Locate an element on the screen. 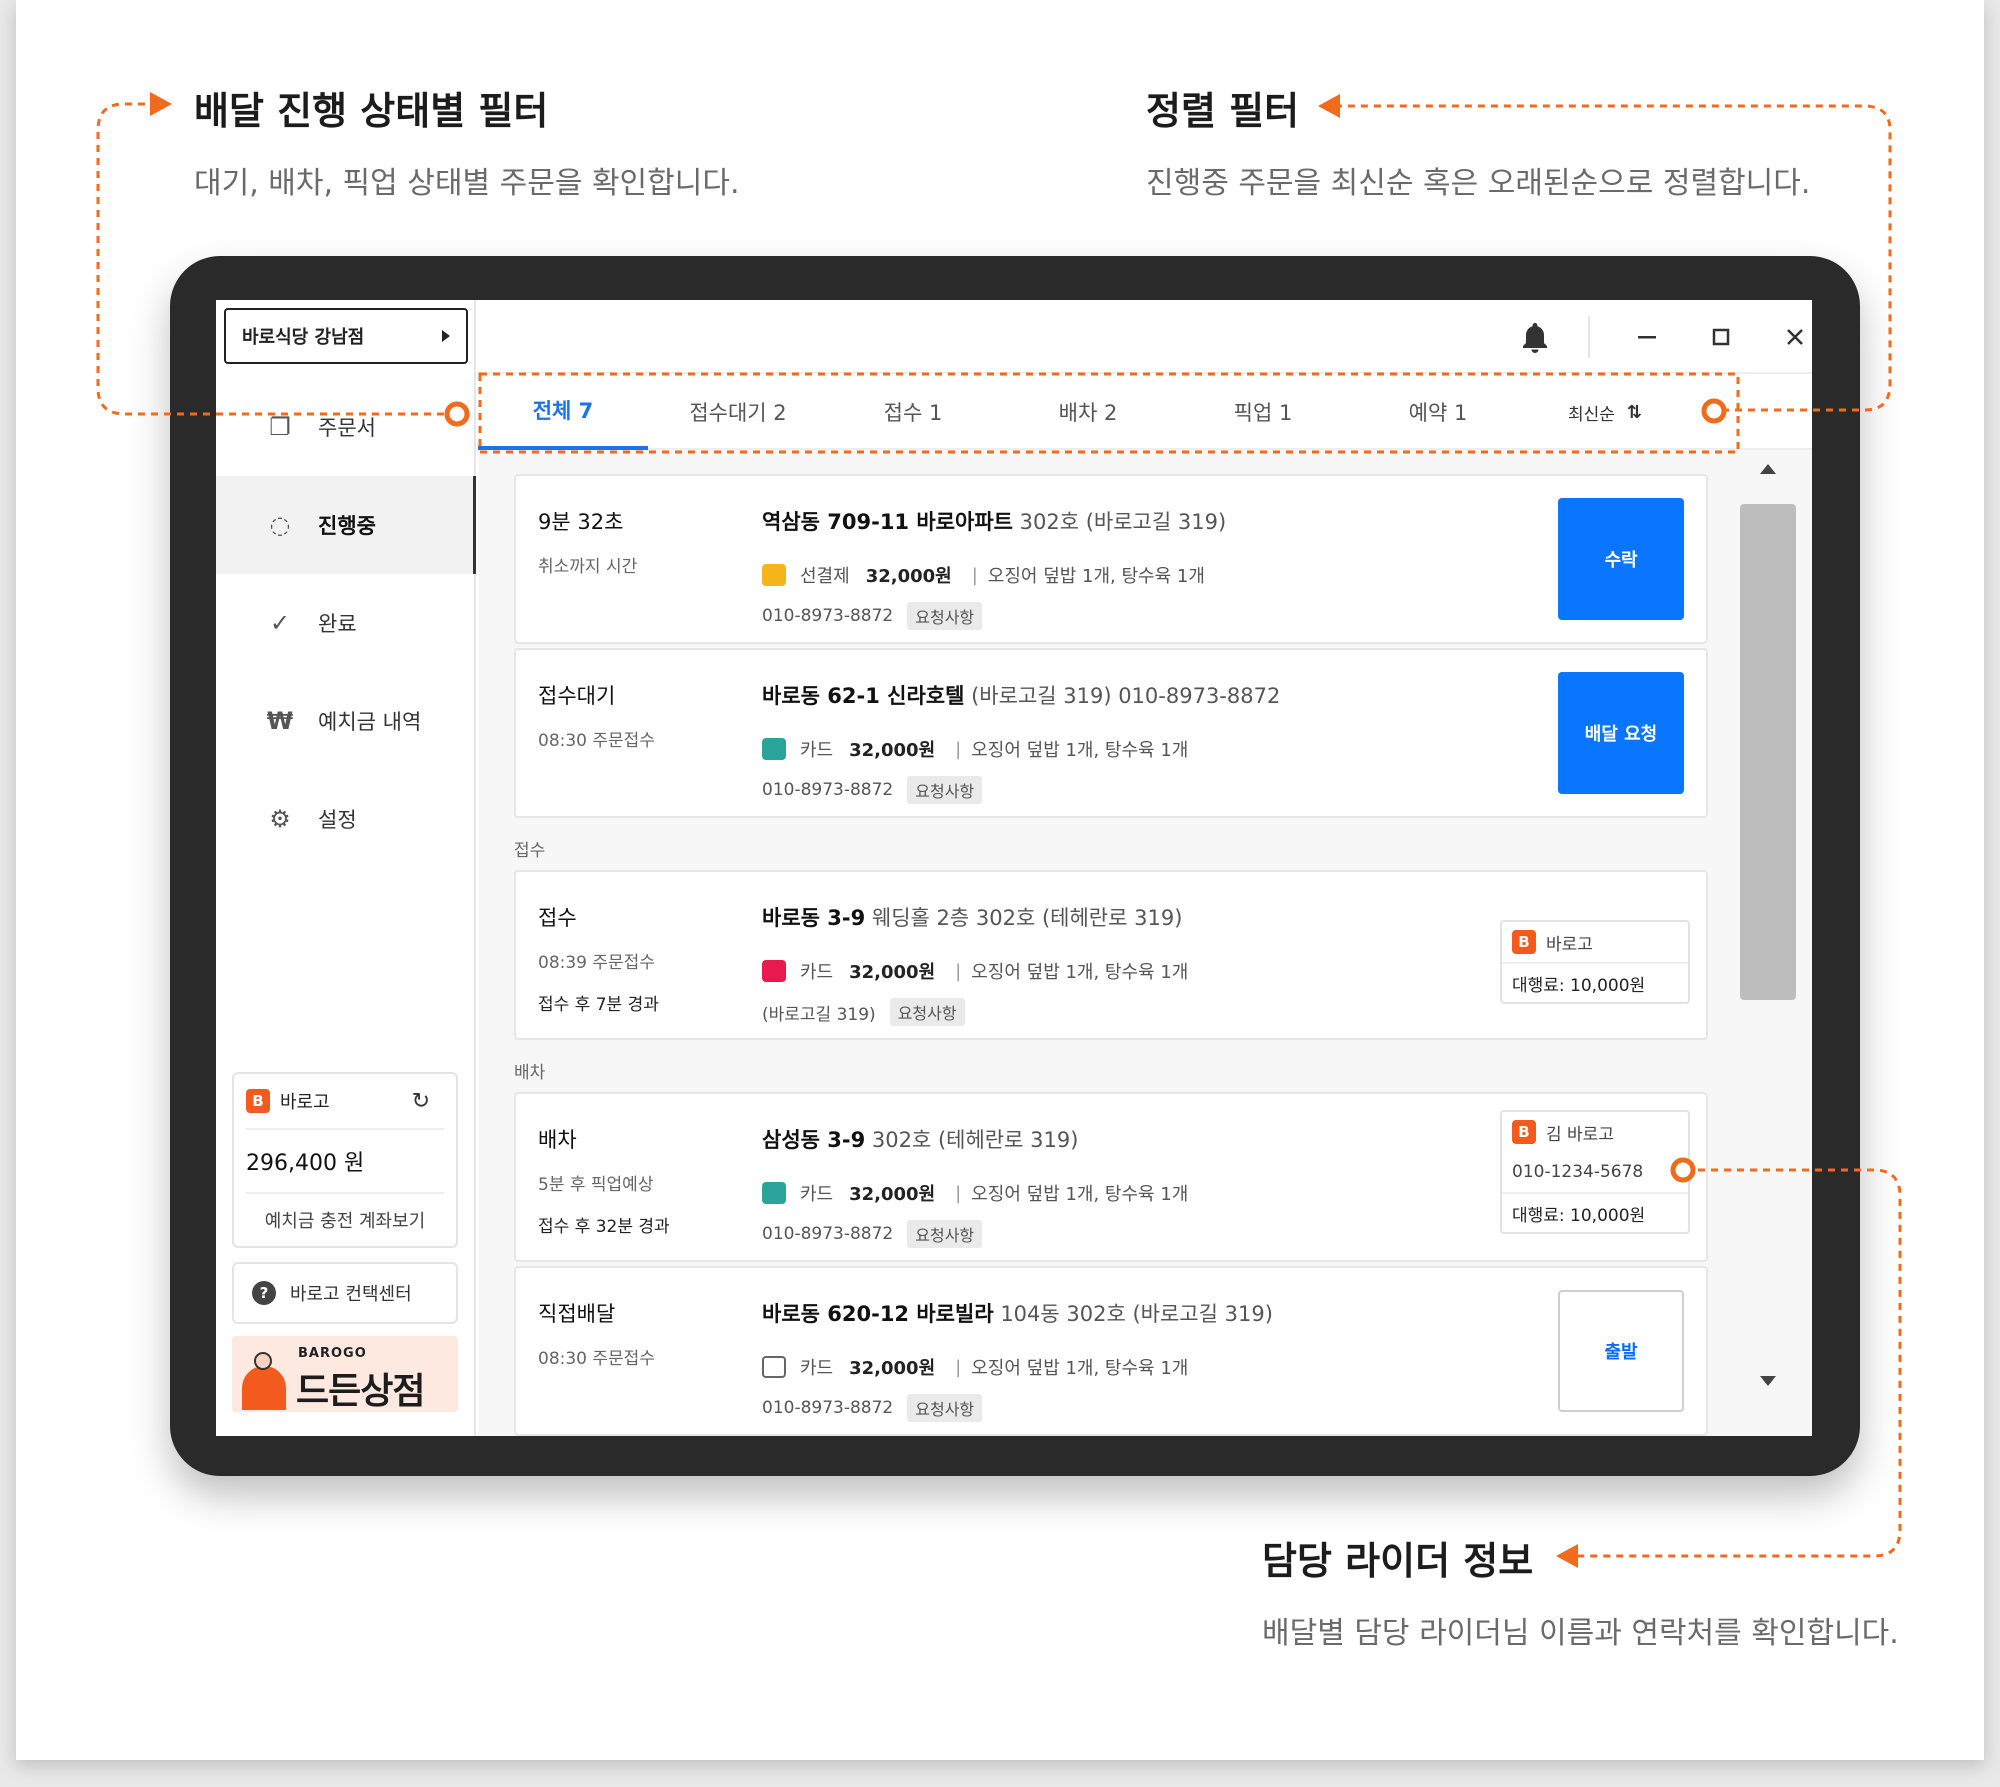 This screenshot has height=1787, width=2000. delivery-request-button: 배달 요청 is located at coordinates (1621, 733).